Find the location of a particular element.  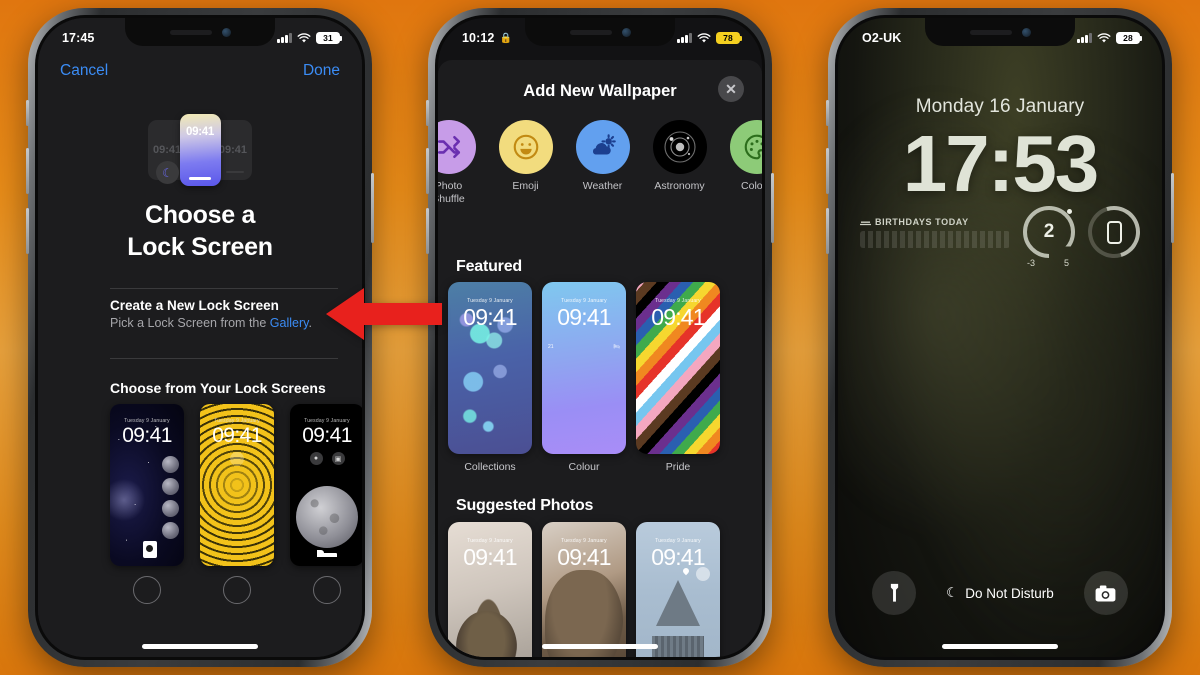

page-title-line2: Lock Screen is located at coordinates (200, 246).